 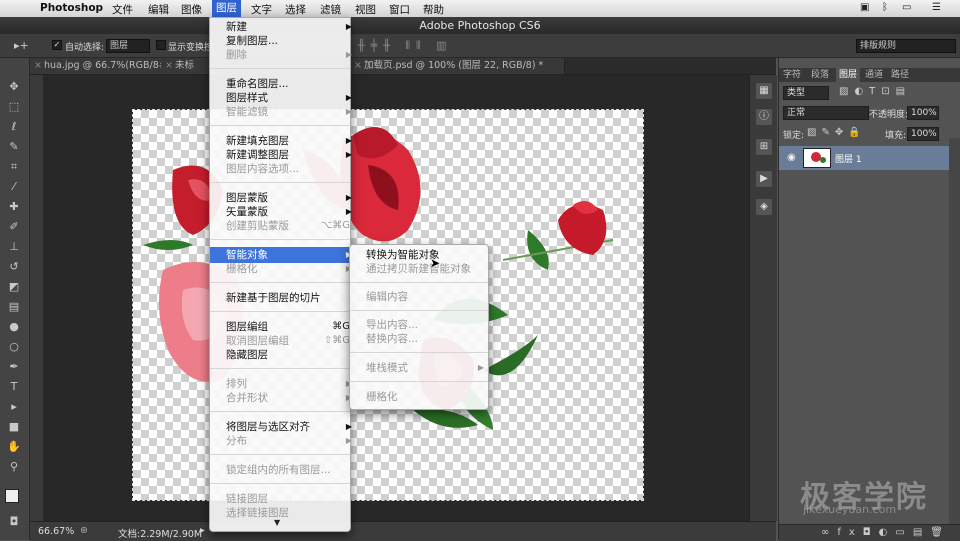 I want to click on bluetooth-icon: ᛒ, so click(x=885, y=7).